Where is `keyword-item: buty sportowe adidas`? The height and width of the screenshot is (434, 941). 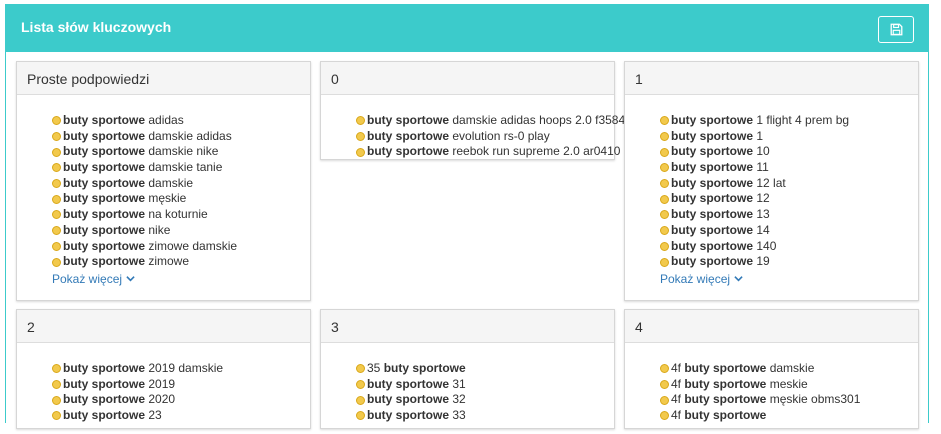 keyword-item: buty sportowe adidas is located at coordinates (181, 121).